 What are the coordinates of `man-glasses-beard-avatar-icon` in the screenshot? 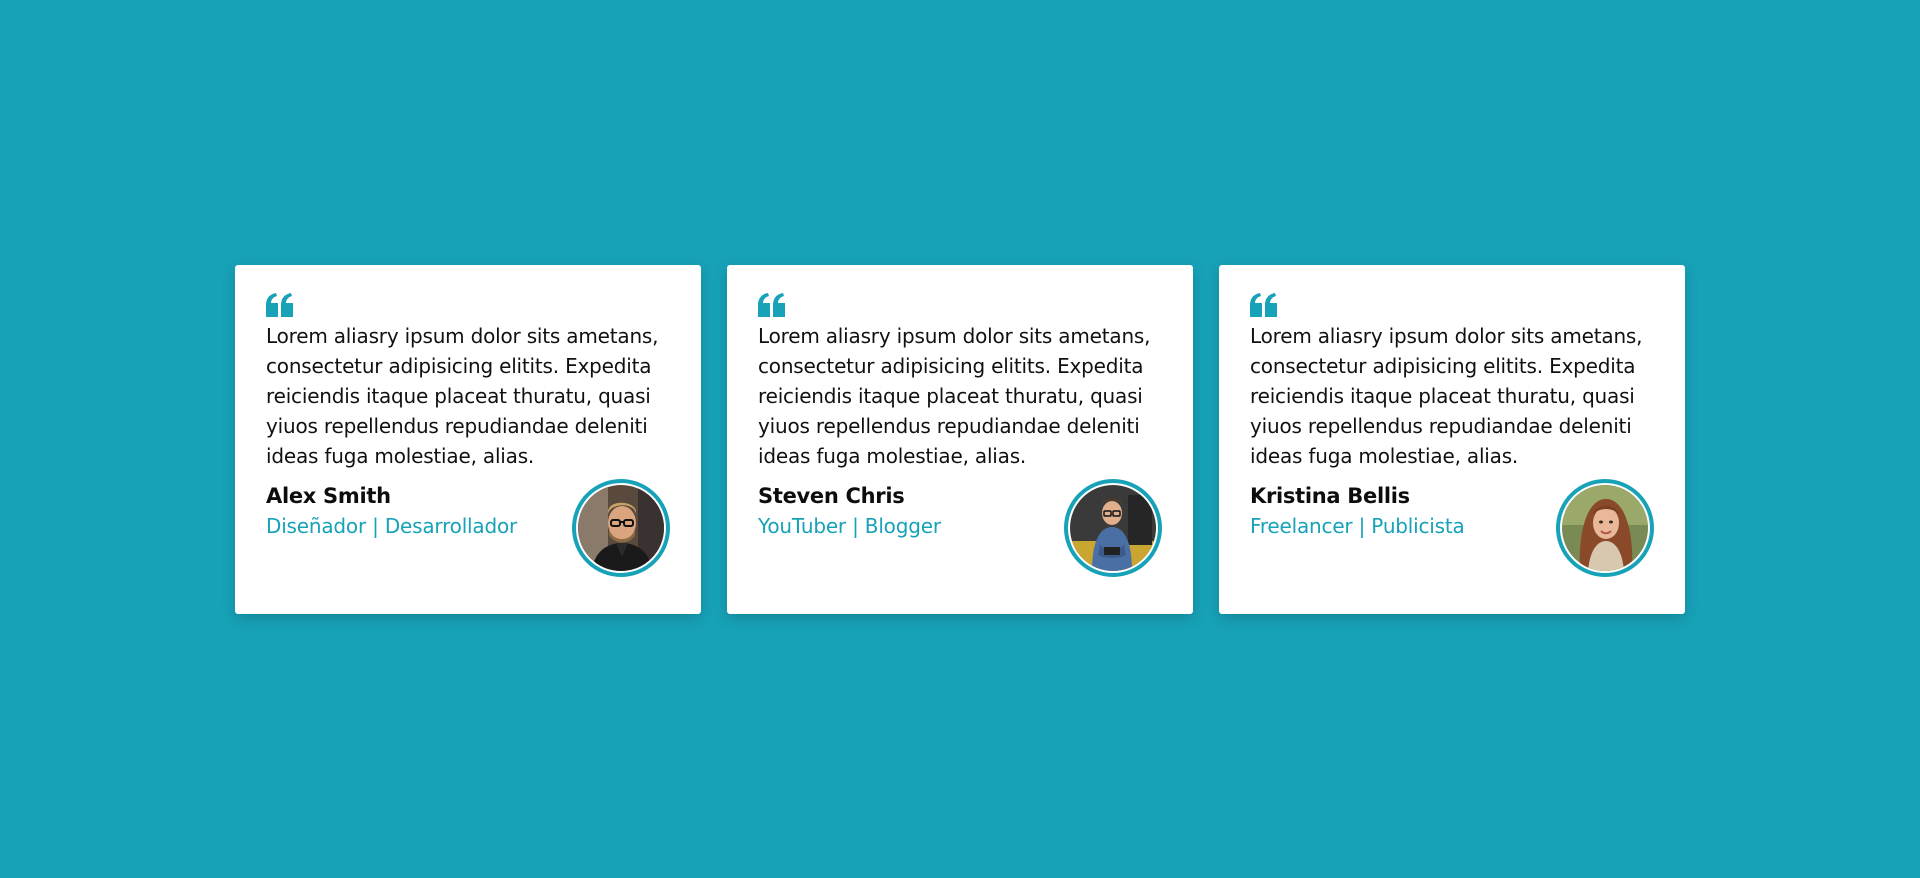 It's located at (621, 528).